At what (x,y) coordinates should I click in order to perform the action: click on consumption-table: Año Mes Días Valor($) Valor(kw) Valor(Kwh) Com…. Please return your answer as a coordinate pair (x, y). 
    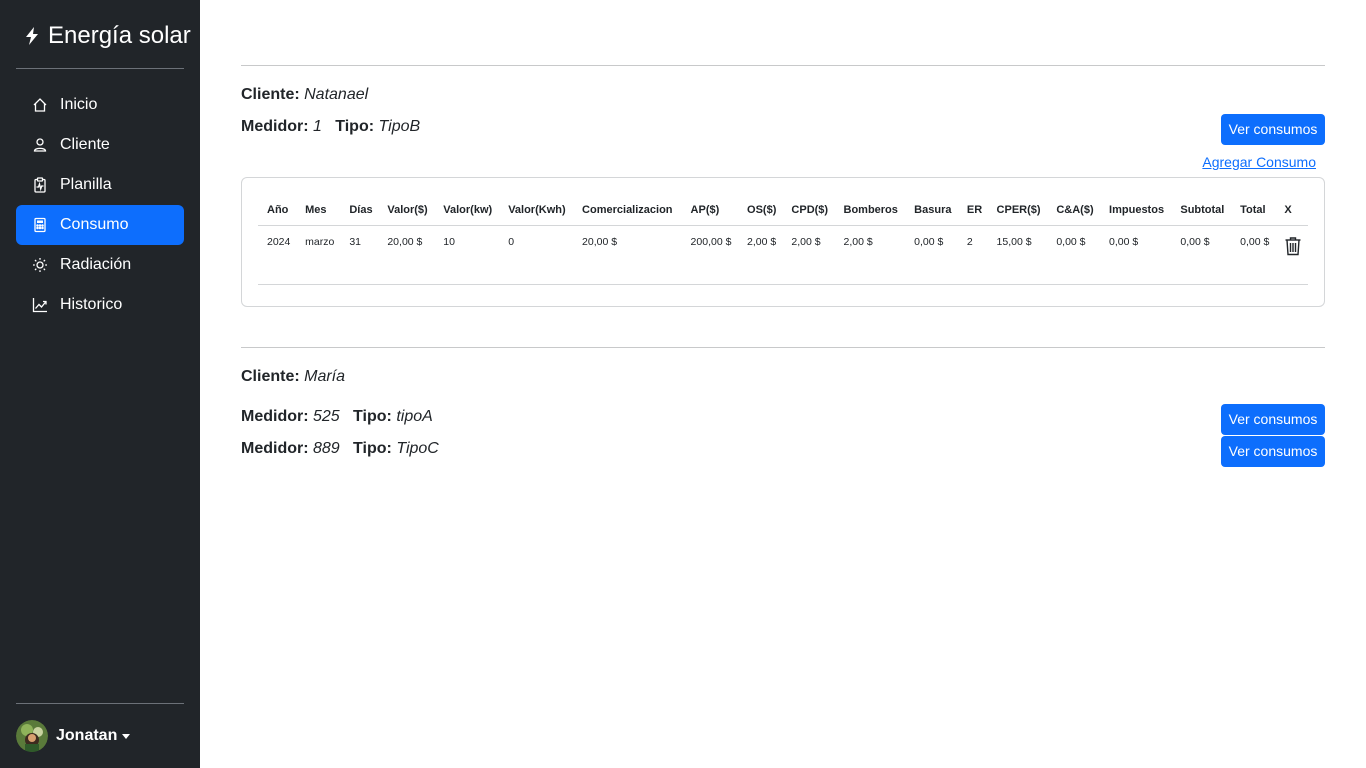
    Looking at the image, I should click on (783, 239).